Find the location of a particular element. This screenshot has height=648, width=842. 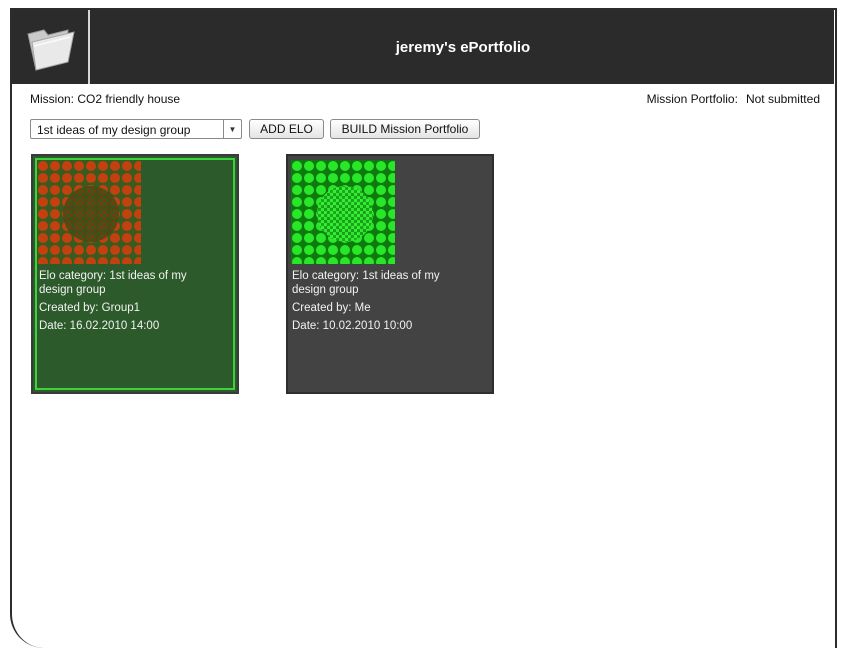

logo-cell is located at coordinates (51, 47).